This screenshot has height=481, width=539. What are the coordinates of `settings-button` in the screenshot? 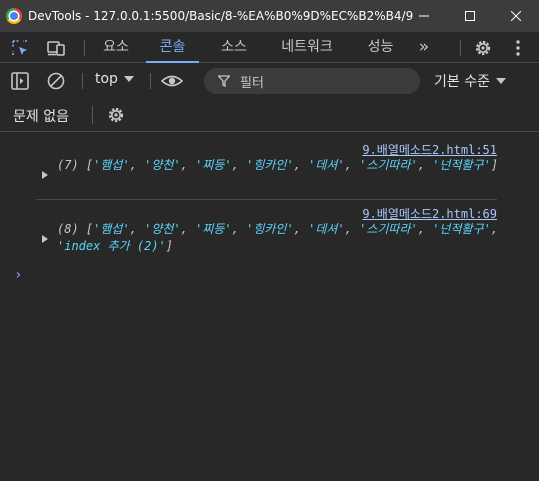 It's located at (483, 48).